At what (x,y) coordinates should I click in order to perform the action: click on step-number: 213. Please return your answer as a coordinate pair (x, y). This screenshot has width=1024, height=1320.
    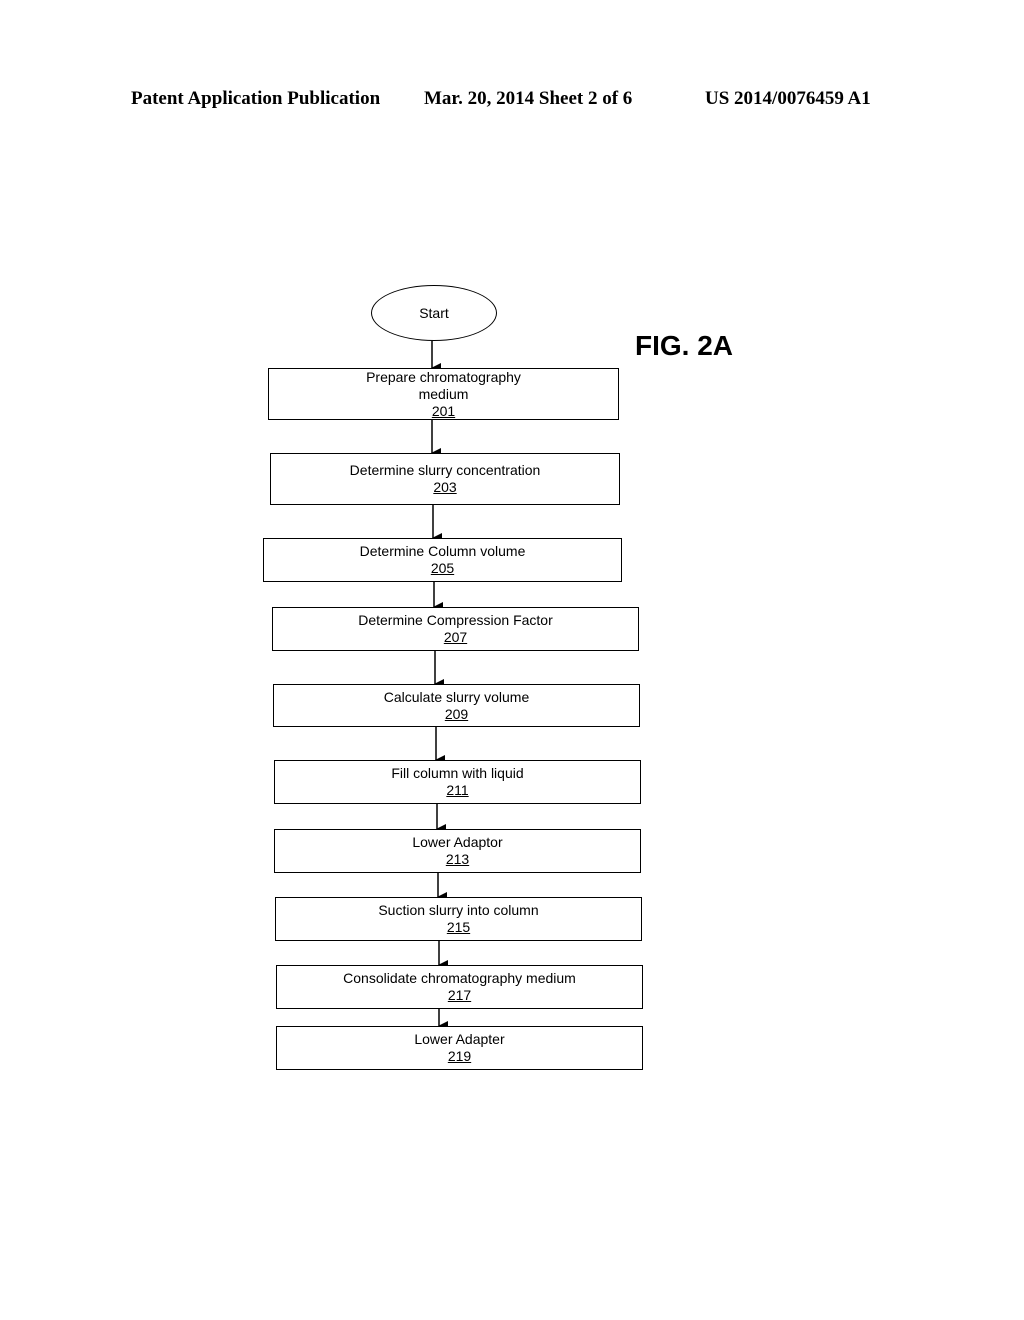
    Looking at the image, I should click on (457, 859).